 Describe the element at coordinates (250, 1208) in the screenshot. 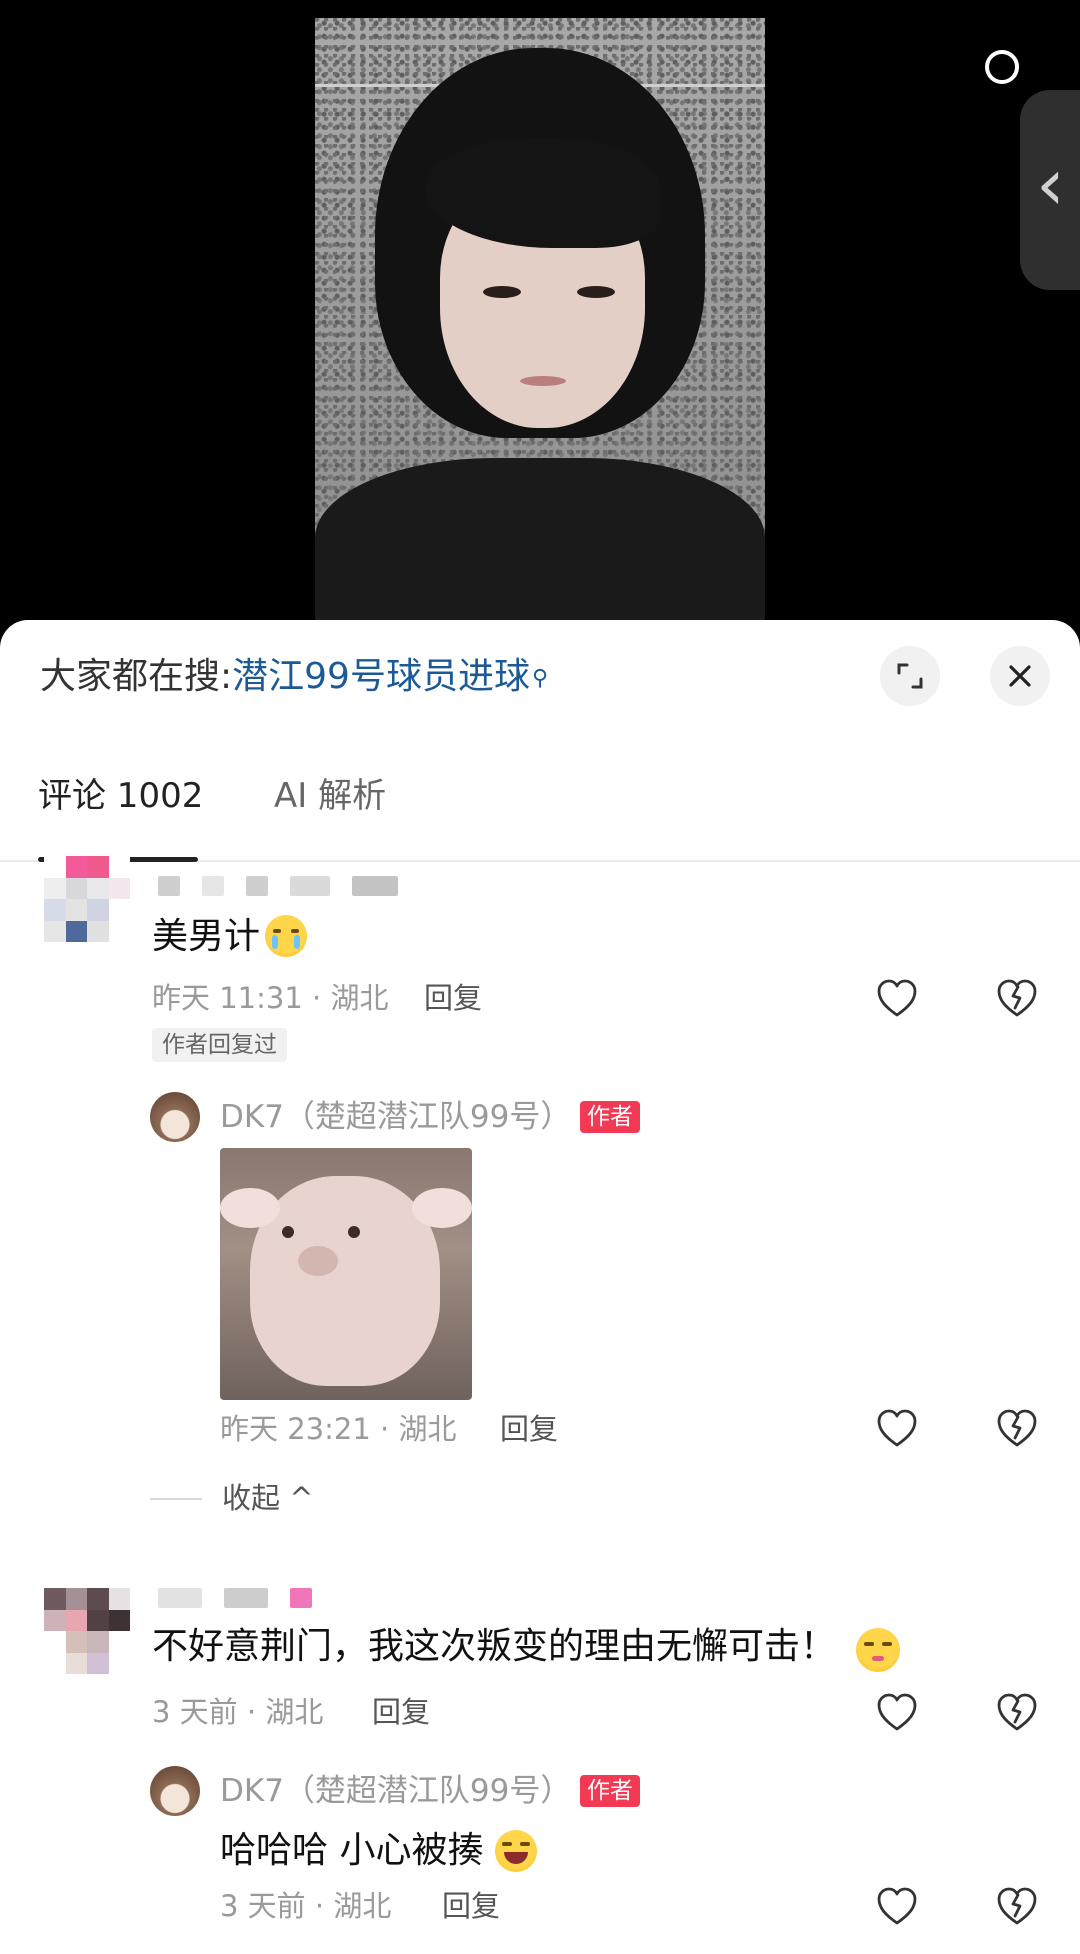

I see `sticker-ear-left` at that location.